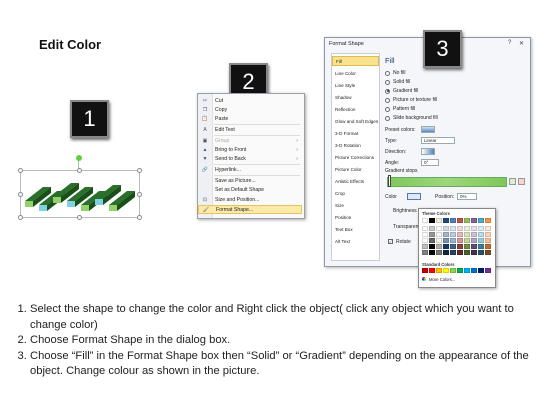  What do you see at coordinates (447, 182) in the screenshot?
I see `gradient-stops-bar` at bounding box center [447, 182].